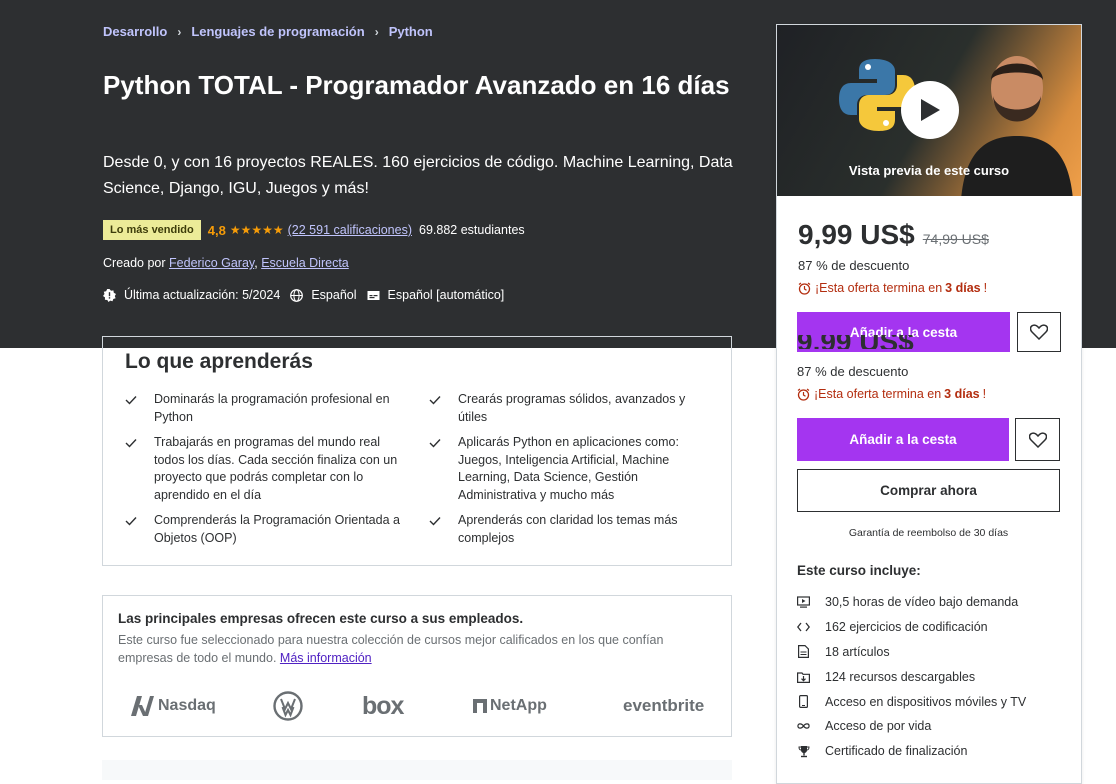  Describe the element at coordinates (803, 751) in the screenshot. I see `trophy-icon` at that location.